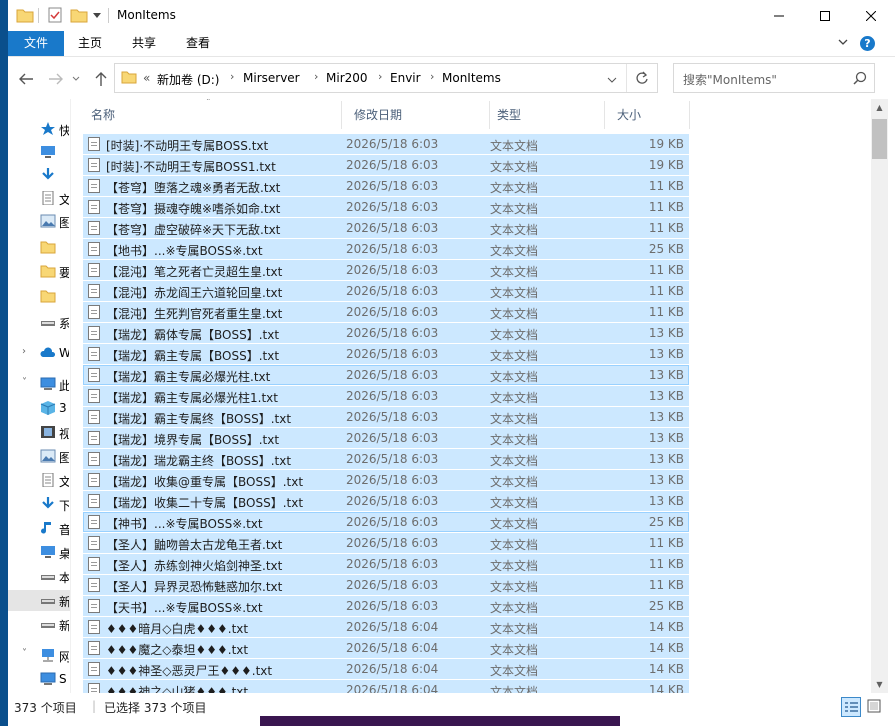  I want to click on file-row: 【混沌】赤龙阎王六道轮回皇.txt 2026/5/18 6:03 文本文档 11 KB, so click(386, 291).